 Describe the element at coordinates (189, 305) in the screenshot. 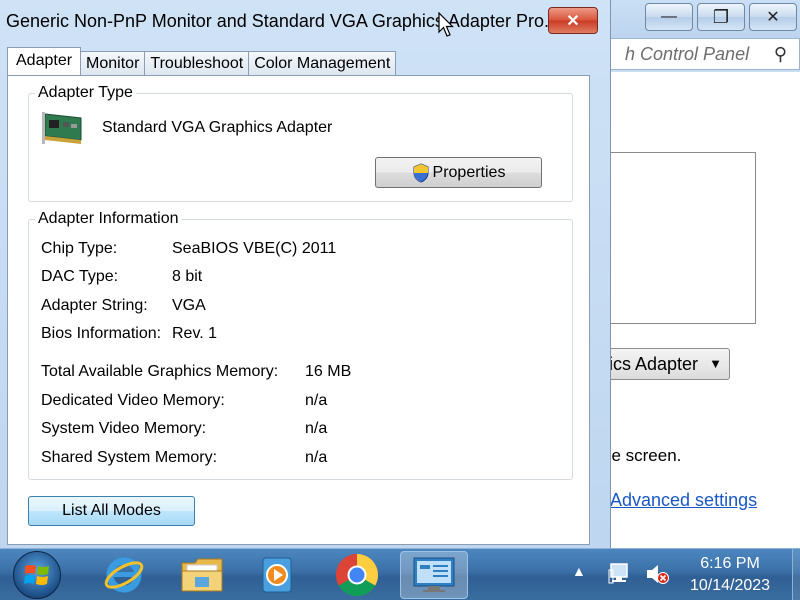

I see `adapter-string-value: VGA` at that location.